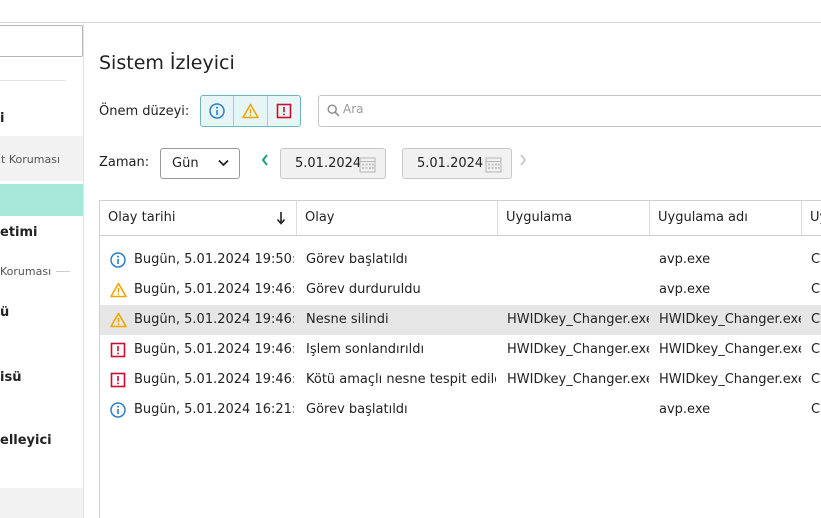 This screenshot has width=821, height=518. Describe the element at coordinates (41, 313) in the screenshot. I see `sidebar-item-6: ü` at that location.